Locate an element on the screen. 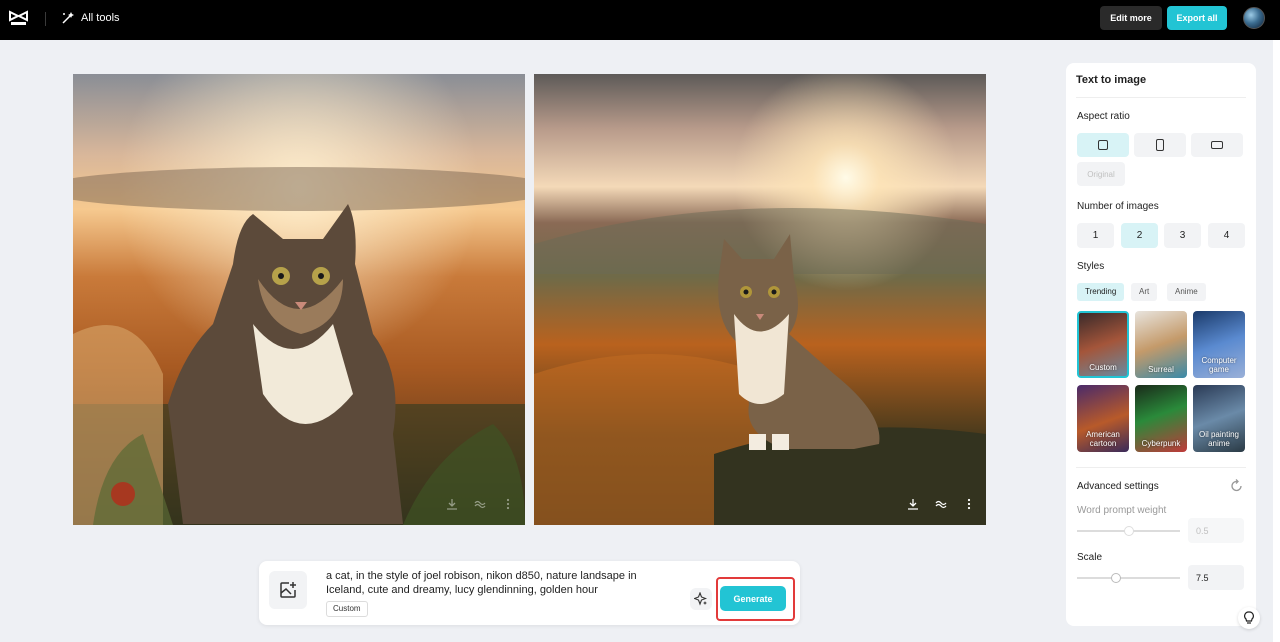  image-1-actions is located at coordinates (480, 504).